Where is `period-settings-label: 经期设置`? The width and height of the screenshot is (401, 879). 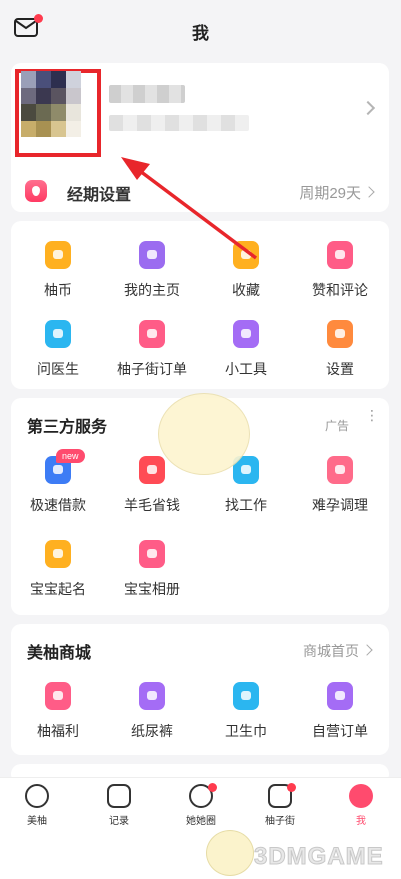 period-settings-label: 经期设置 is located at coordinates (99, 195).